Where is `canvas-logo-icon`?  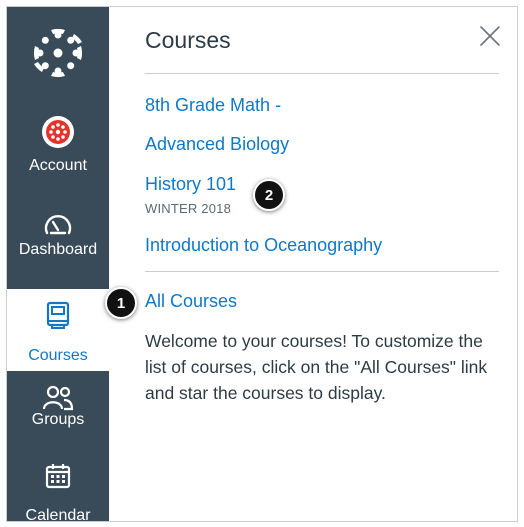 canvas-logo-icon is located at coordinates (58, 53).